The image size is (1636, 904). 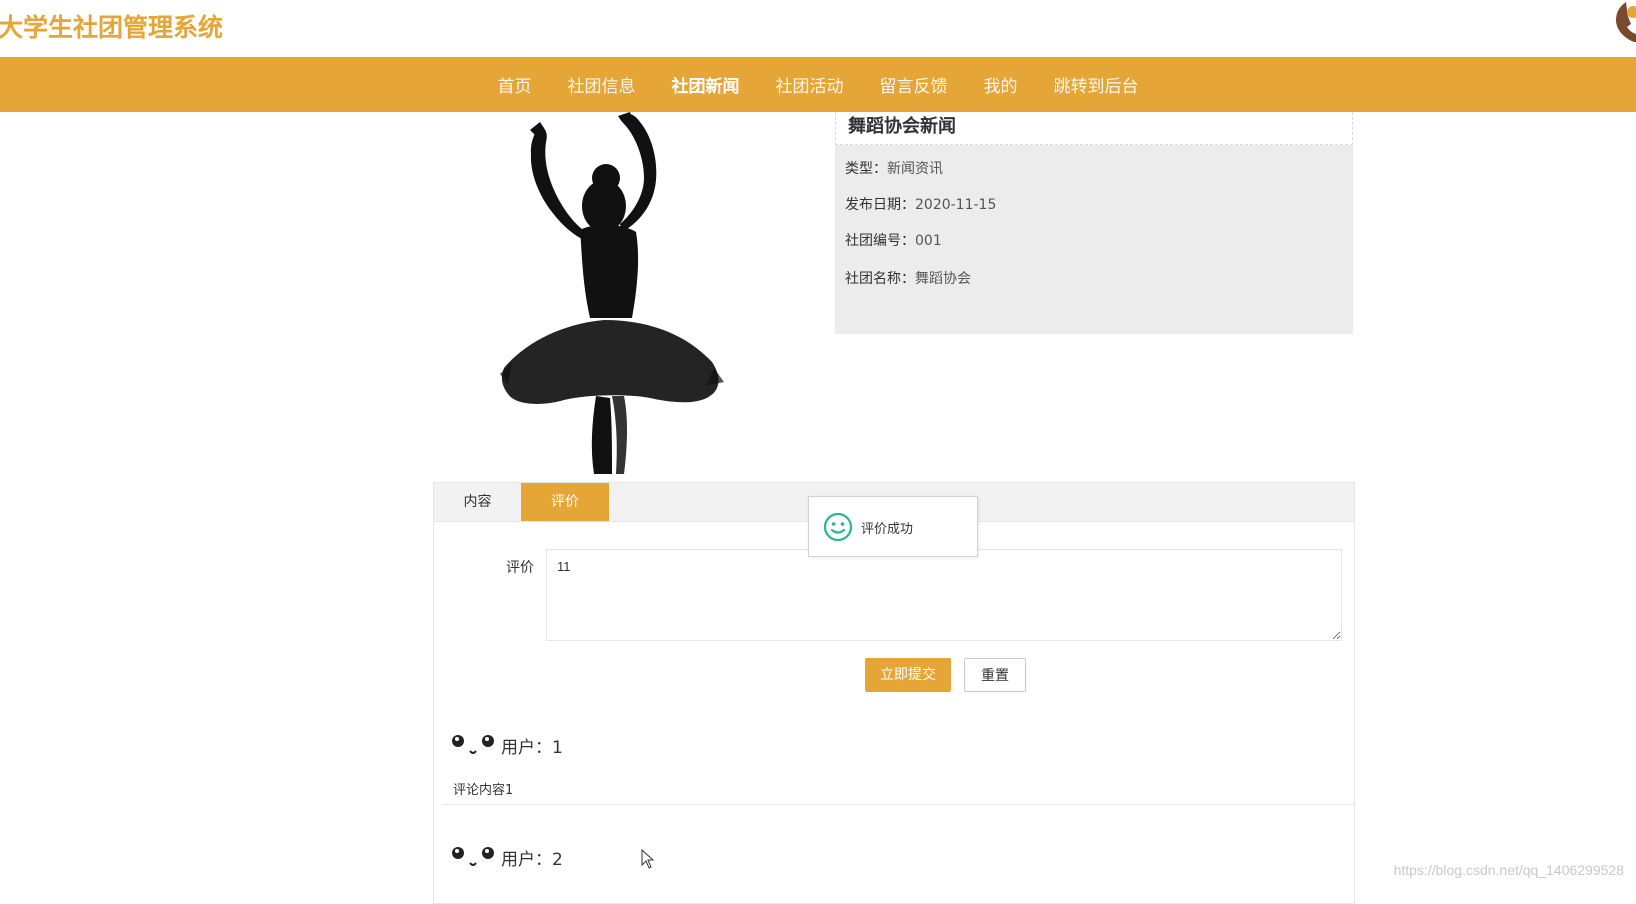 What do you see at coordinates (648, 859) in the screenshot?
I see `mouse-cursor-icon` at bounding box center [648, 859].